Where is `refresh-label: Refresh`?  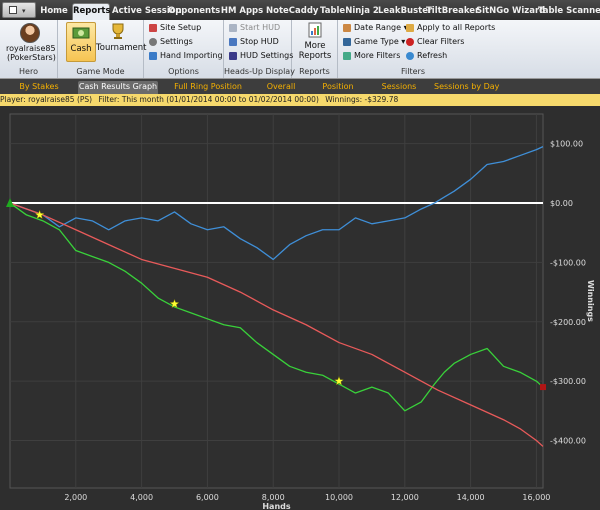
refresh-label: Refresh is located at coordinates (432, 55).